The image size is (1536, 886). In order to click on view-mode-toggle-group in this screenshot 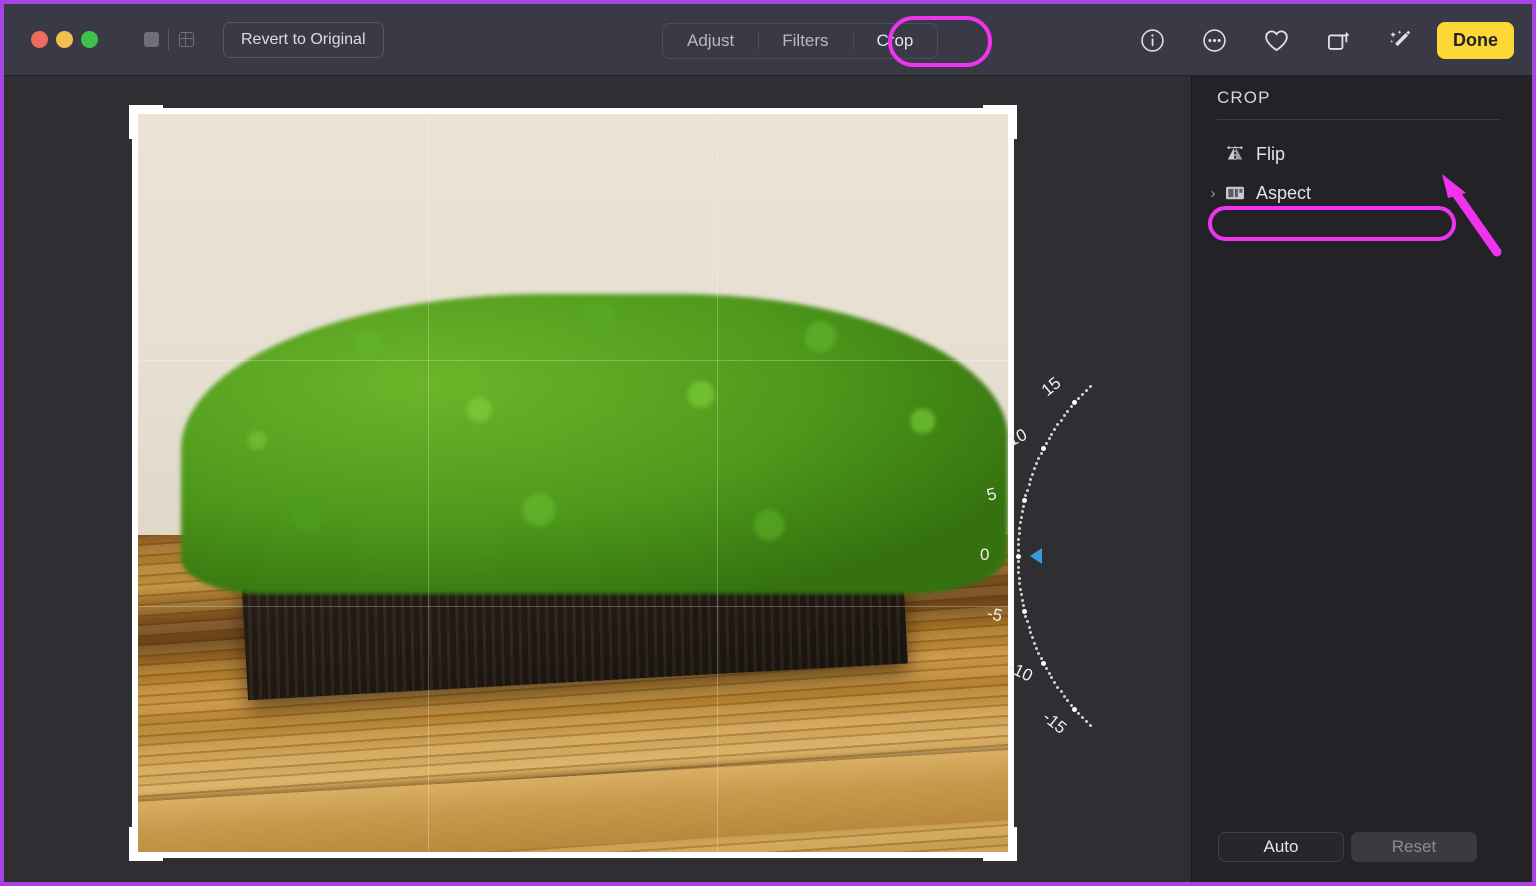, I will do `click(168, 40)`.